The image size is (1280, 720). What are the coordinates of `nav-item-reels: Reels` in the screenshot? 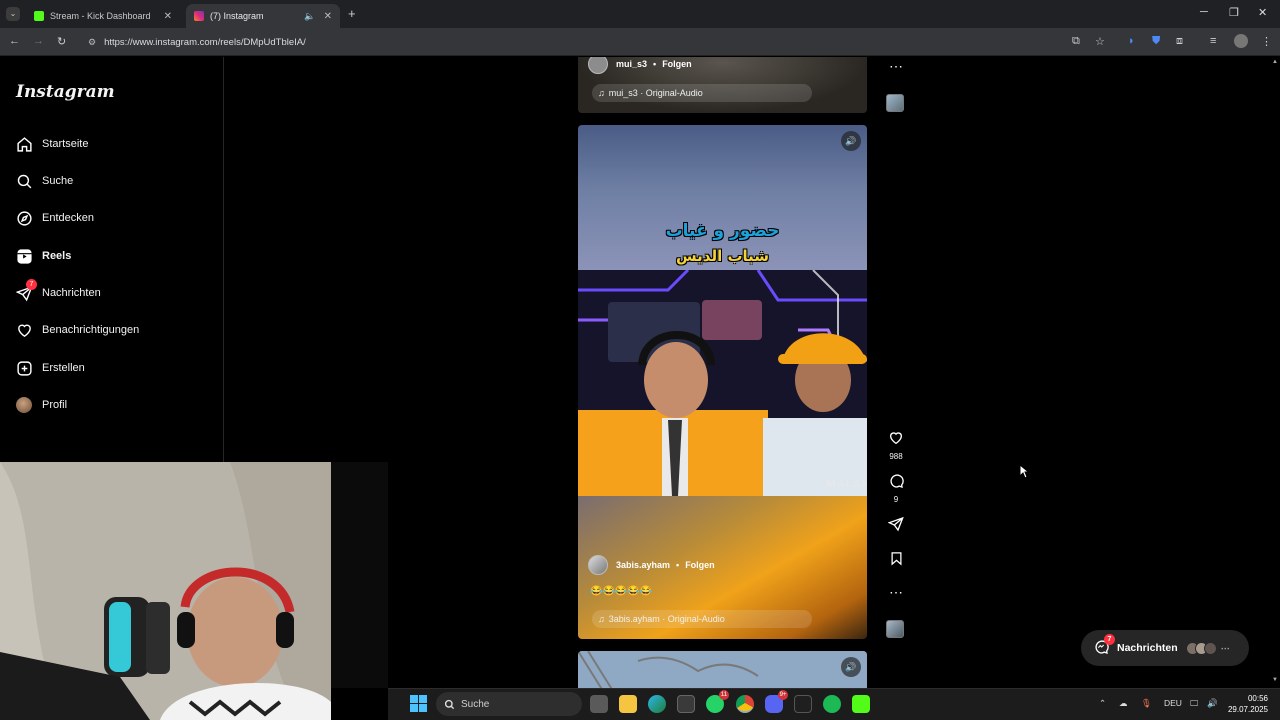 It's located at (42, 256).